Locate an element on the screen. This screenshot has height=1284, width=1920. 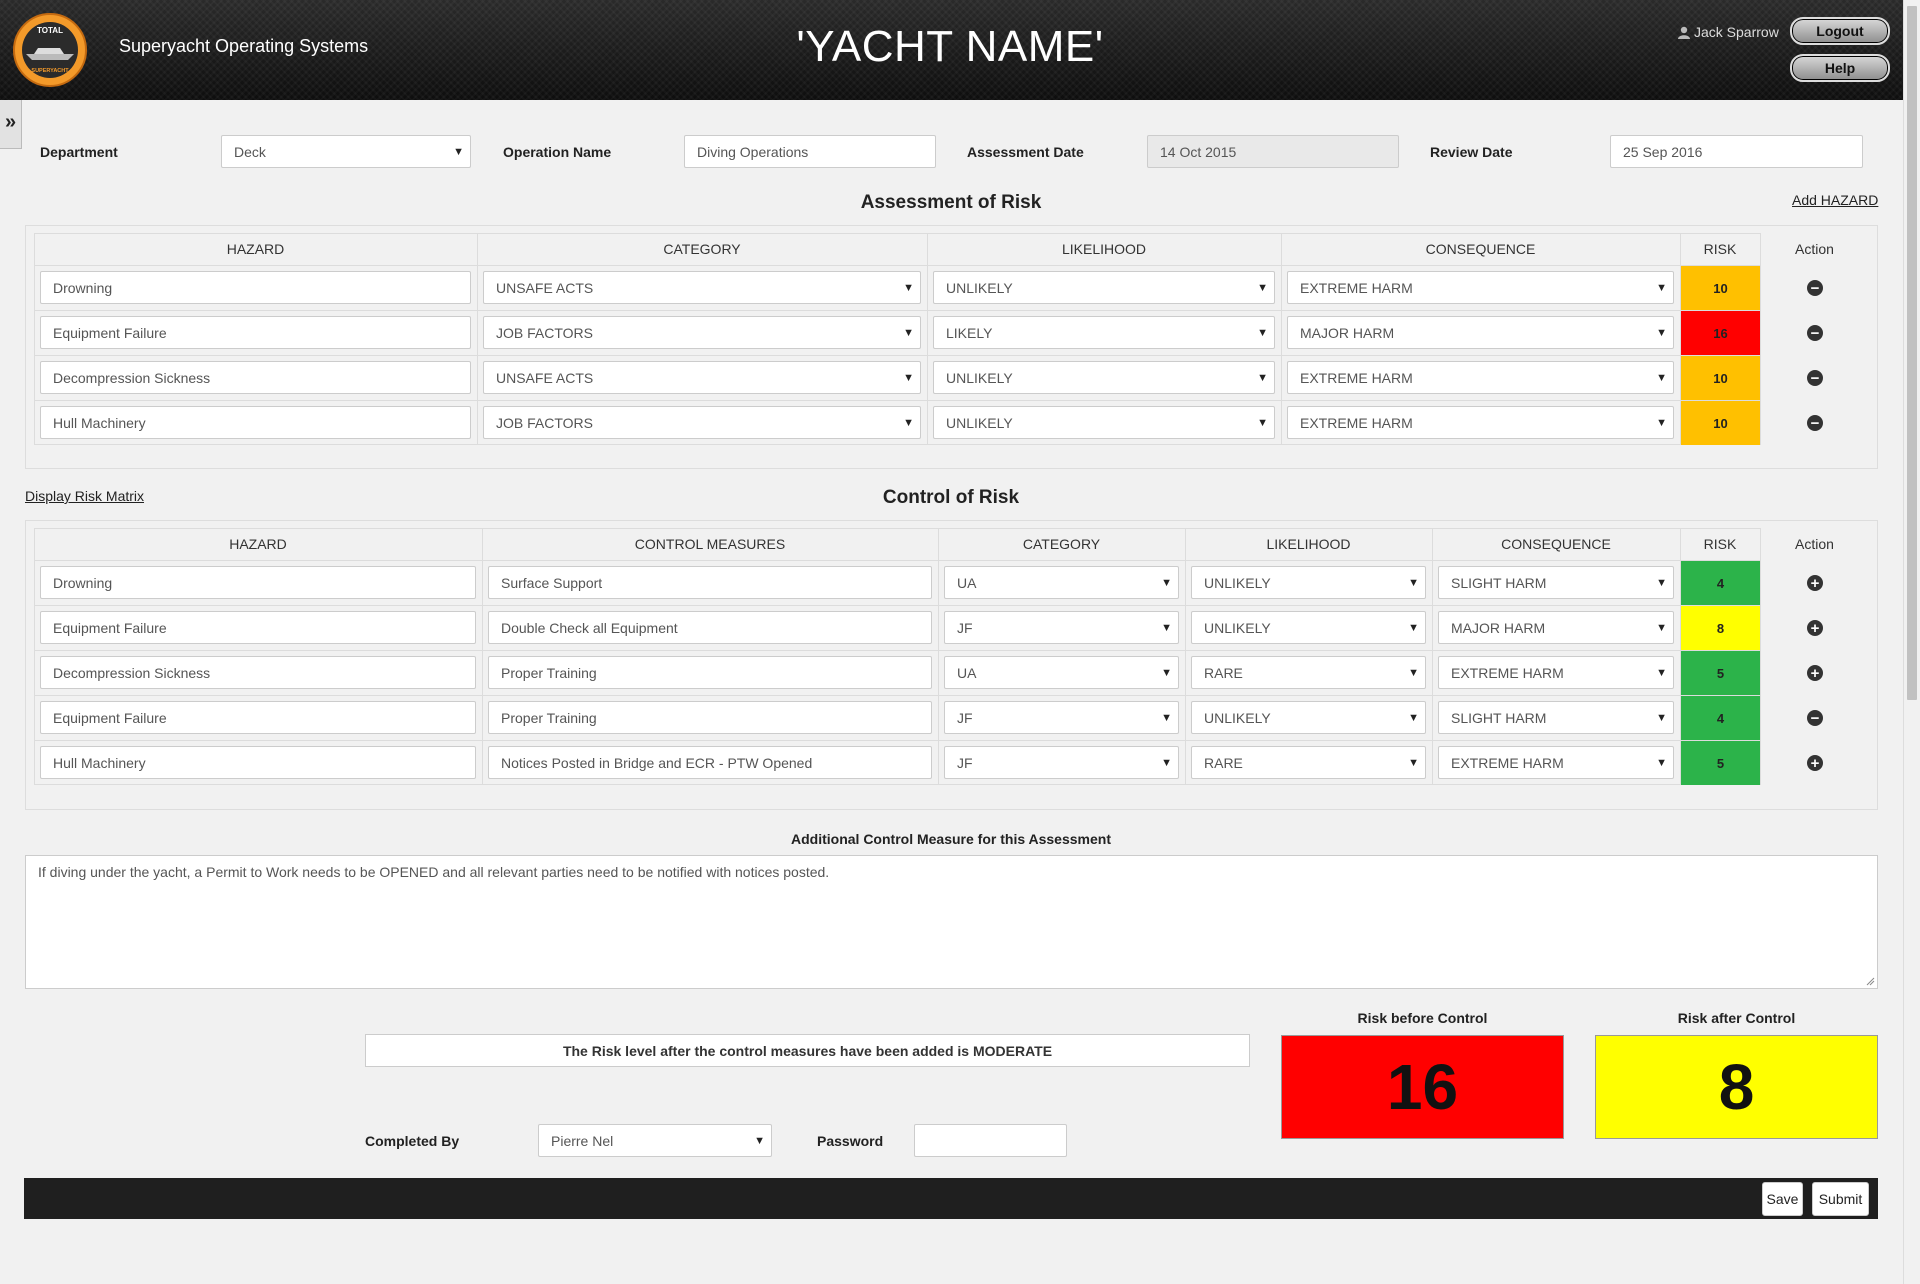
review-date-label: Review Date is located at coordinates (1471, 152).